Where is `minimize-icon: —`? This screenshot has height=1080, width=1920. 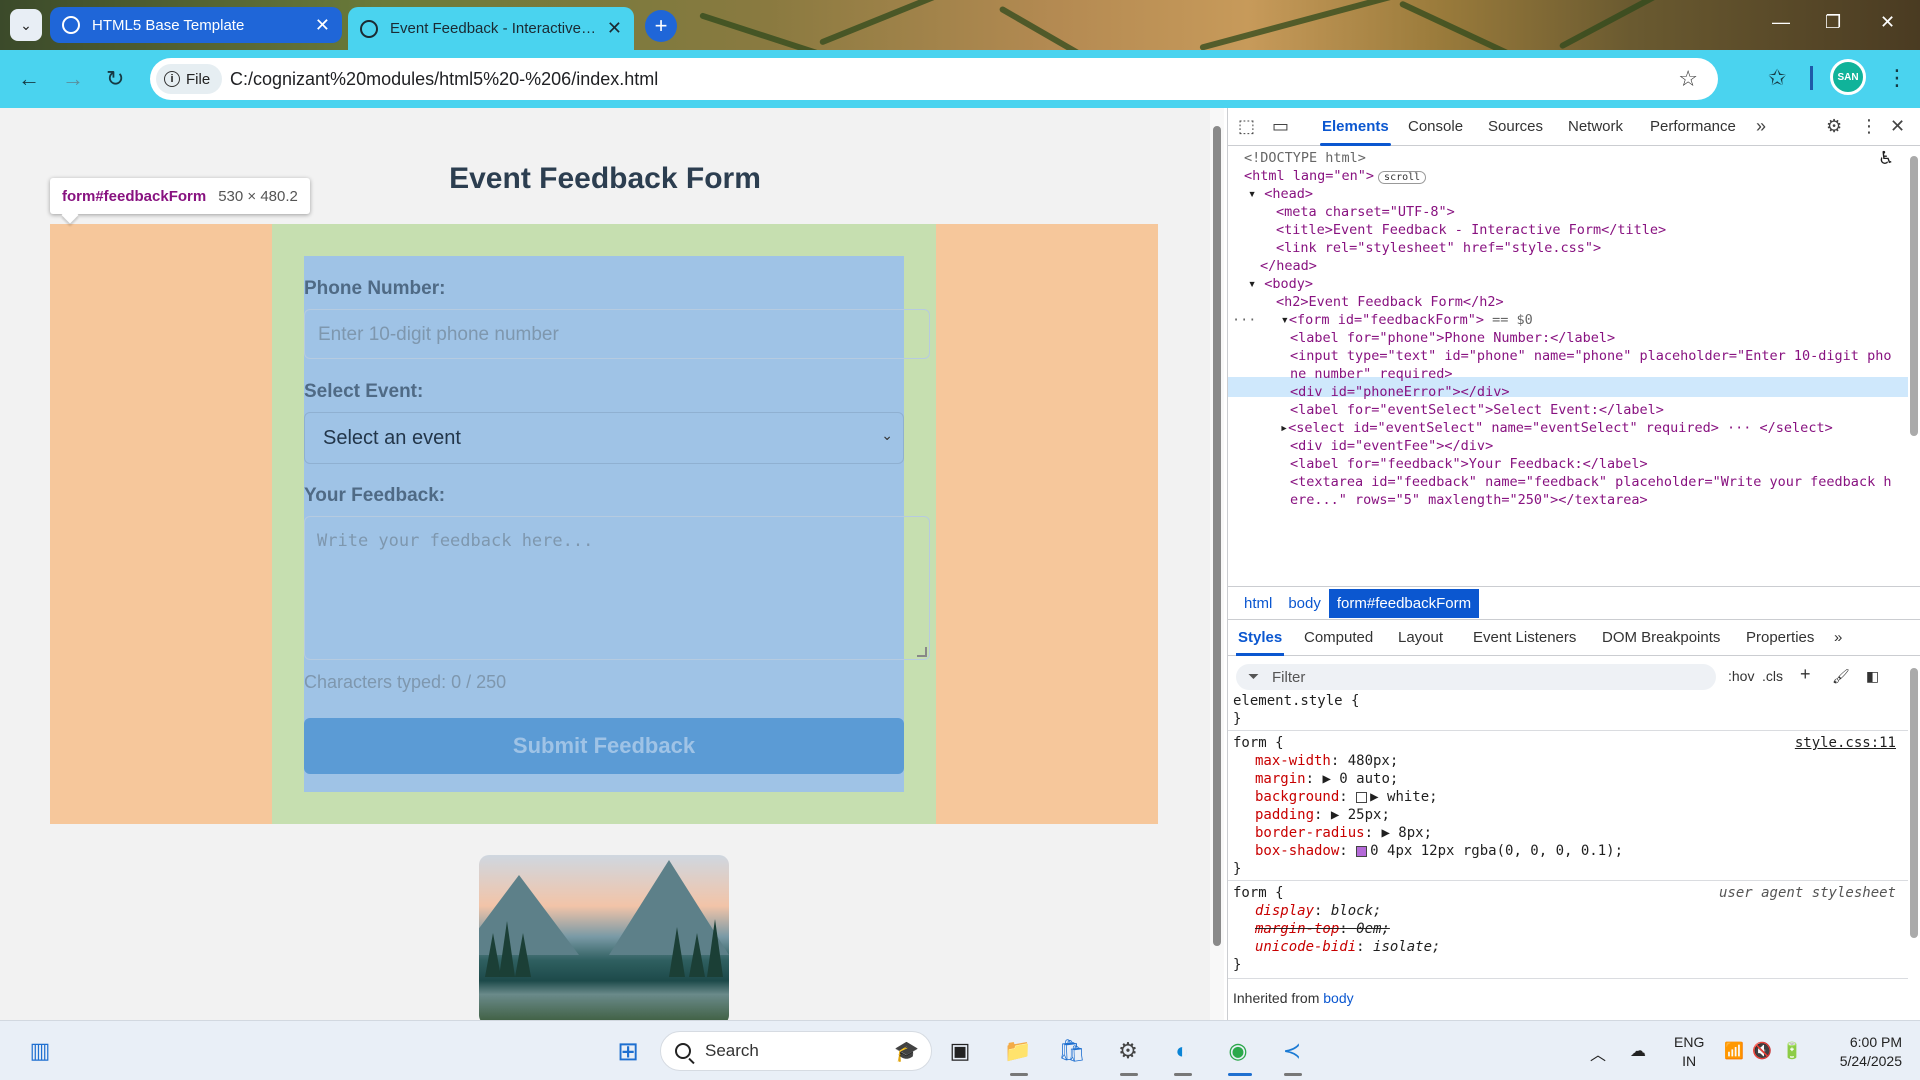
minimize-icon: — is located at coordinates (1781, 22).